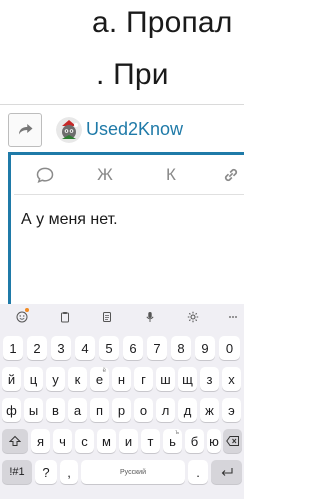 The height and width of the screenshot is (499, 320). What do you see at coordinates (61, 348) in the screenshot?
I see `key-number: 3` at bounding box center [61, 348].